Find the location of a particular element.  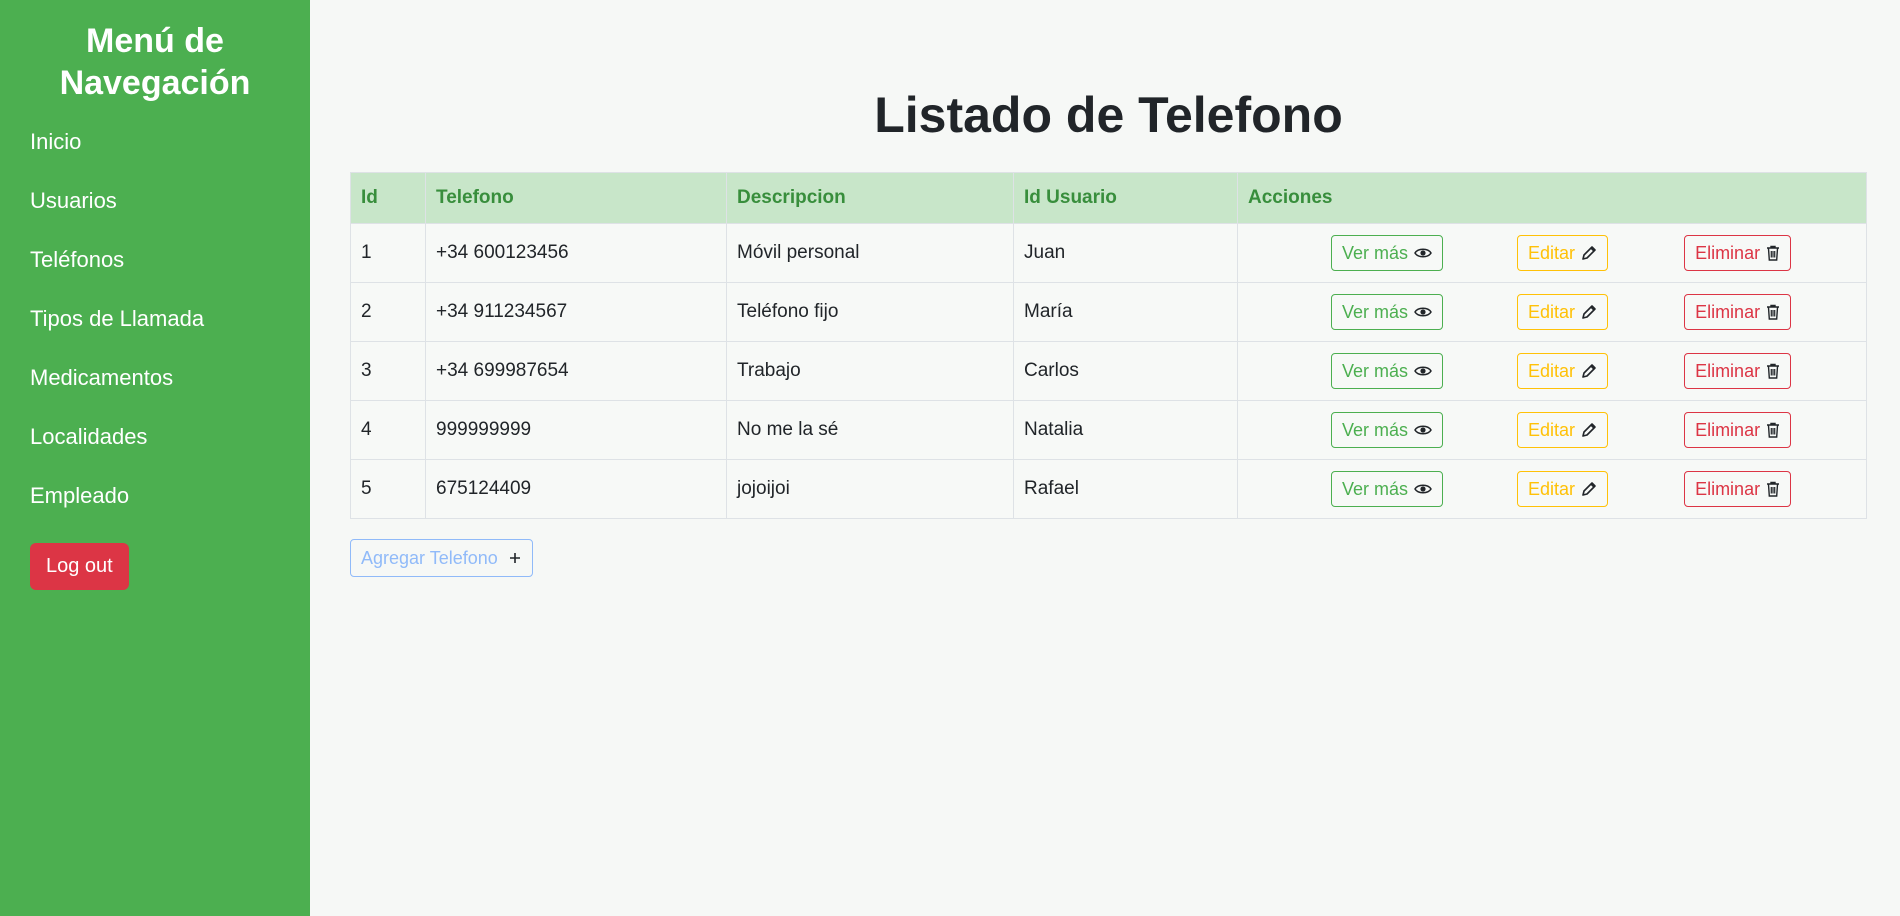

cell-descripcion: Trabajo is located at coordinates (870, 371).